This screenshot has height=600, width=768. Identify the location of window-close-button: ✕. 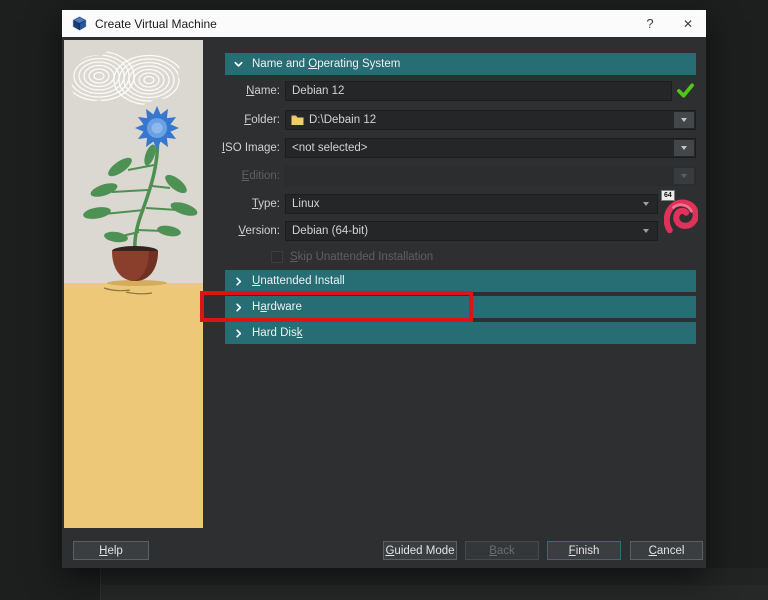
(688, 23).